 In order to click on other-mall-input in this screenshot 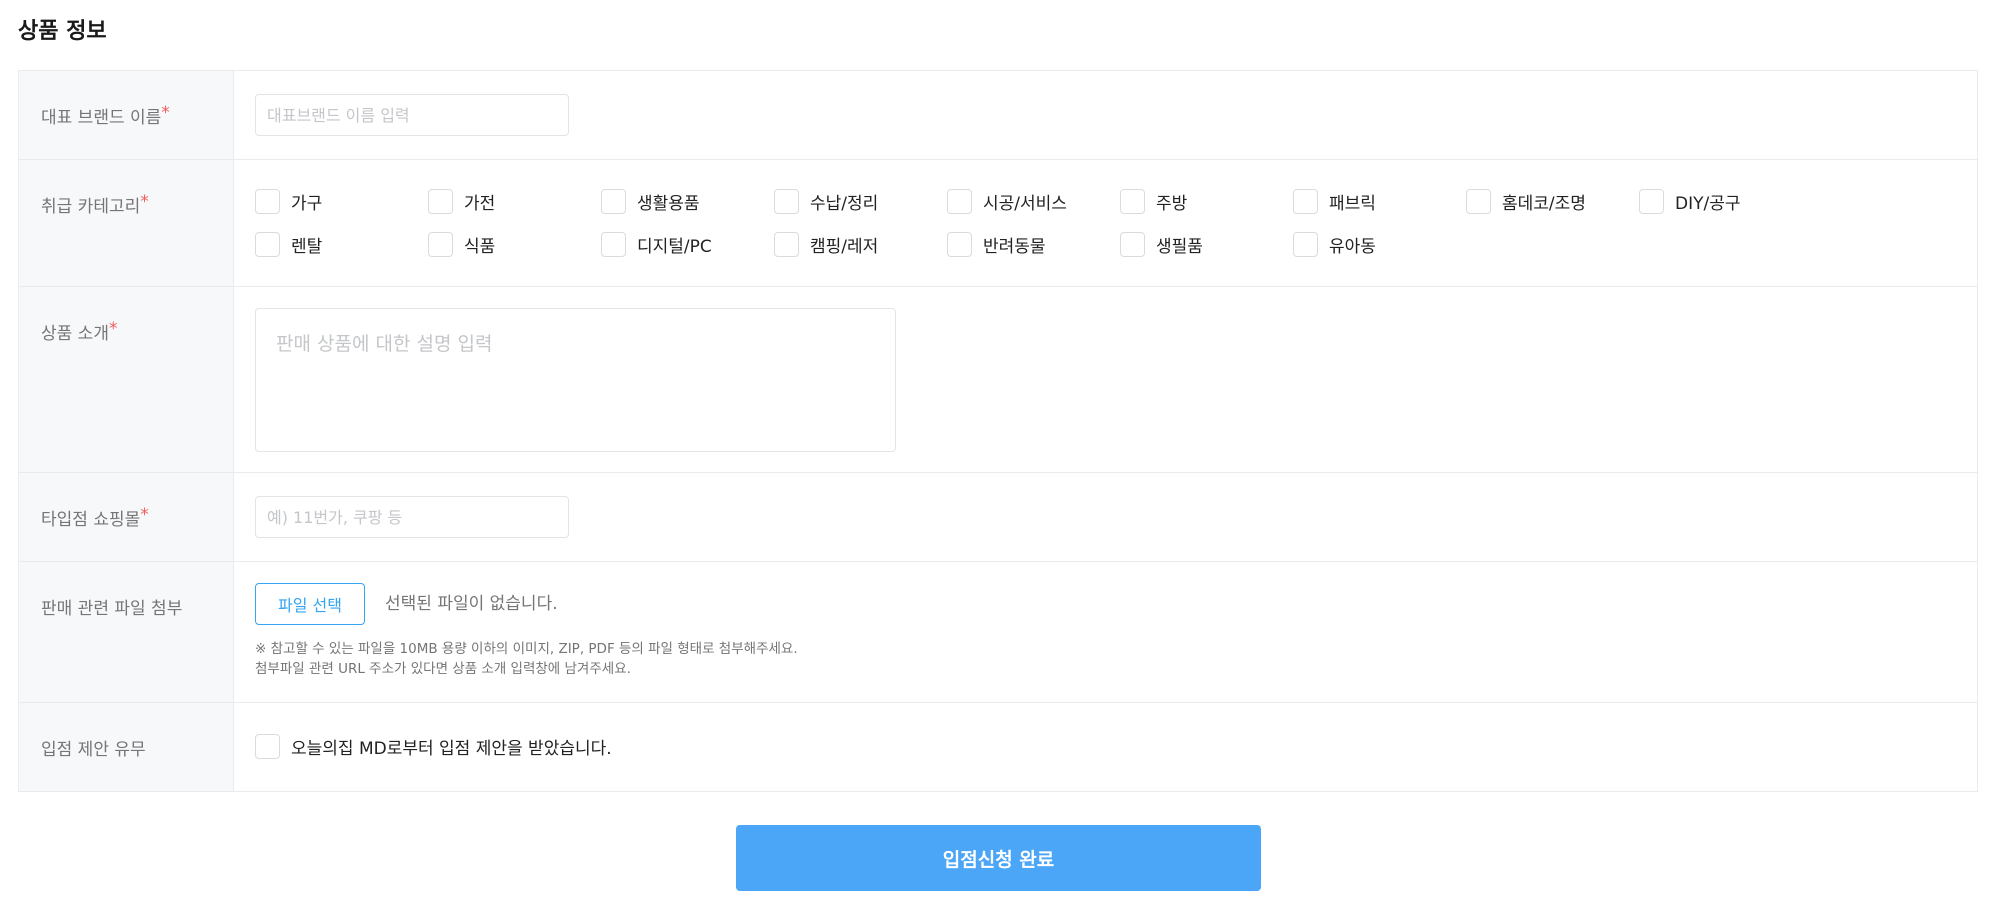, I will do `click(412, 517)`.